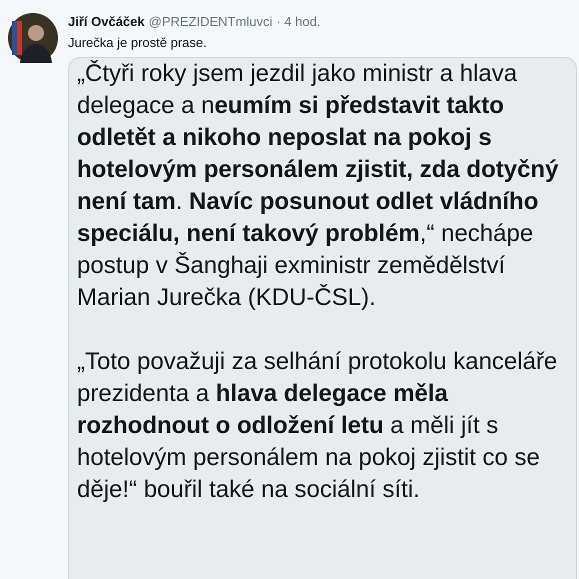 This screenshot has width=579, height=579. Describe the element at coordinates (210, 21) in the screenshot. I see `author-handle: @PREZIDENTmluvci` at that location.